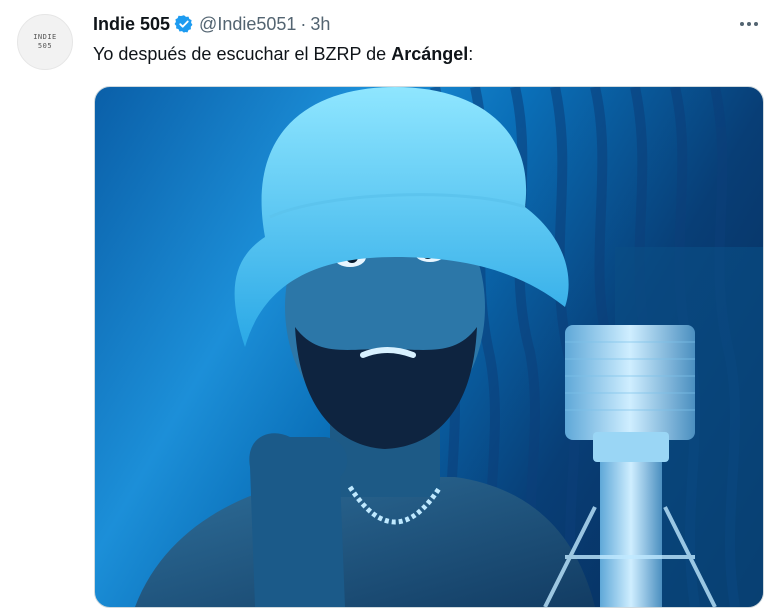 The image size is (773, 608). What do you see at coordinates (45, 46) in the screenshot?
I see `avatar-text-line2: 505` at bounding box center [45, 46].